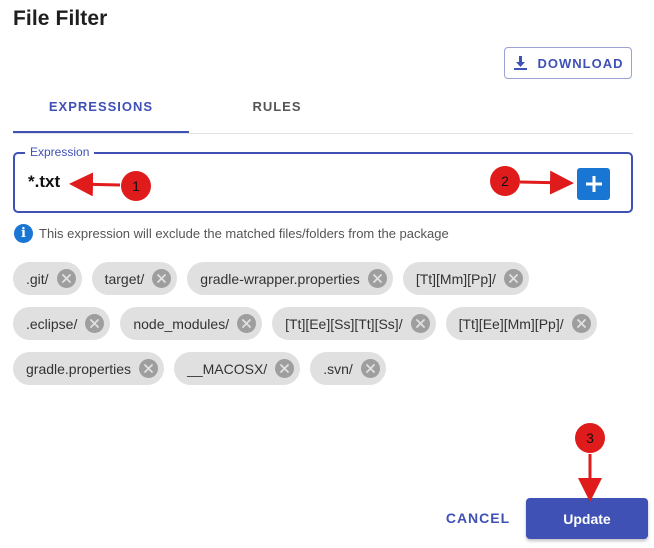  Describe the element at coordinates (39, 278) in the screenshot. I see `chip-label: git/` at that location.